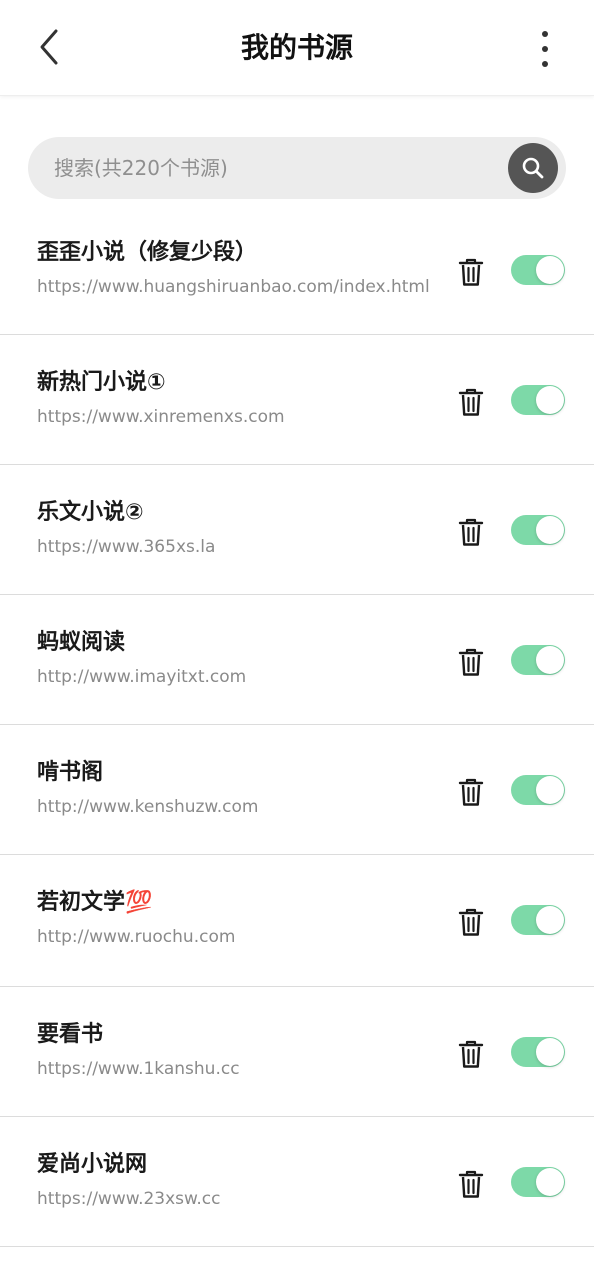 The height and width of the screenshot is (1280, 594). I want to click on chevron-left-icon, so click(49, 47).